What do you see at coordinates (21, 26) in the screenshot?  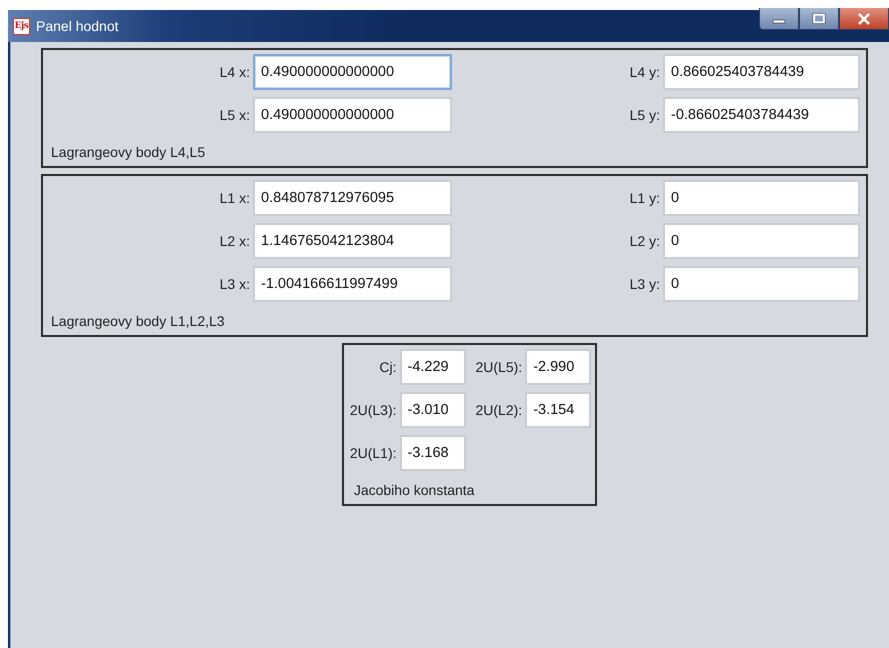 I see `app-icon: Ejs` at bounding box center [21, 26].